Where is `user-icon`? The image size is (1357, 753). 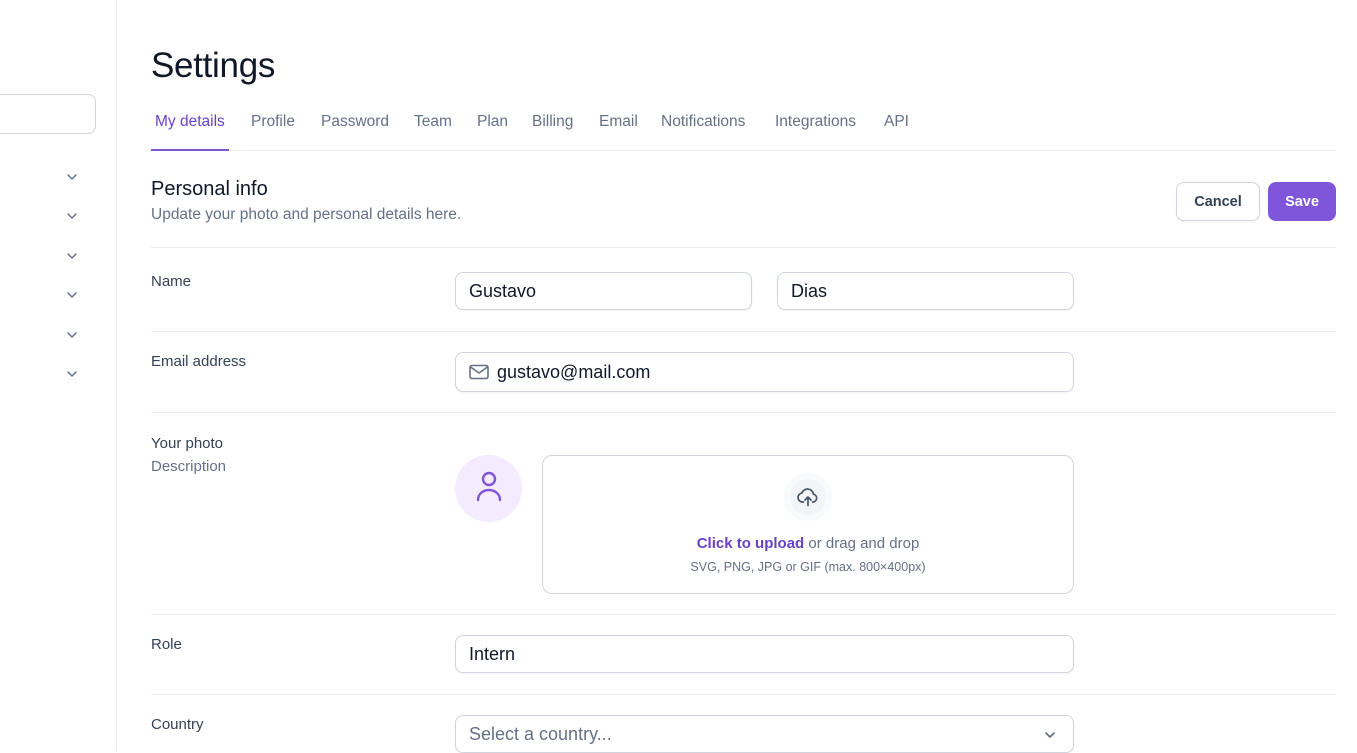 user-icon is located at coordinates (489, 488).